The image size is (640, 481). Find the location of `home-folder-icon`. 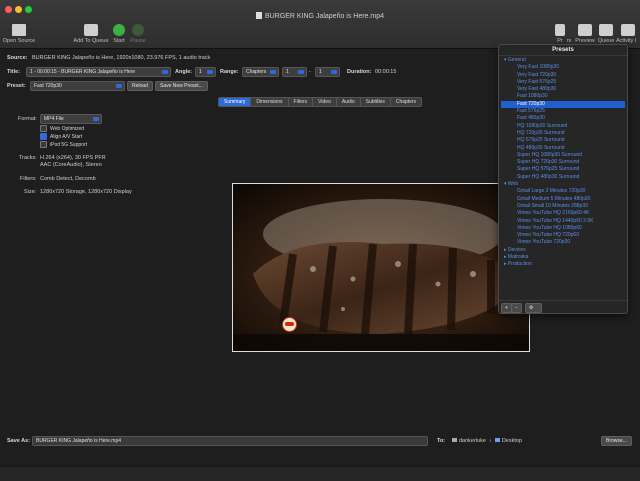

home-folder-icon is located at coordinates (454, 440).